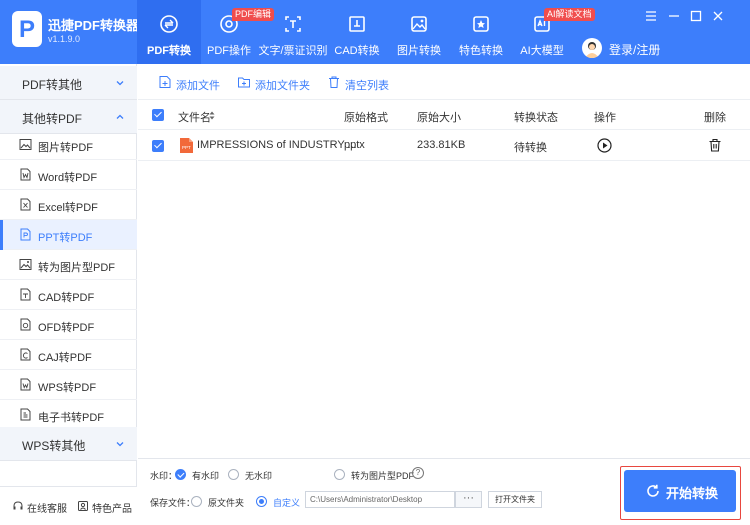  Describe the element at coordinates (718, 16) in the screenshot. I see `close-icon` at that location.